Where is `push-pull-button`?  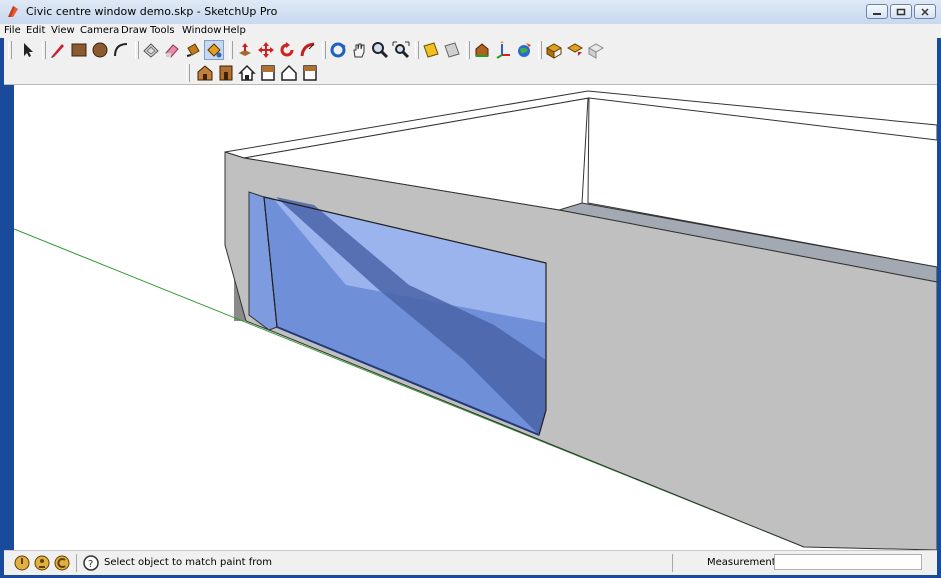 push-pull-button is located at coordinates (245, 50).